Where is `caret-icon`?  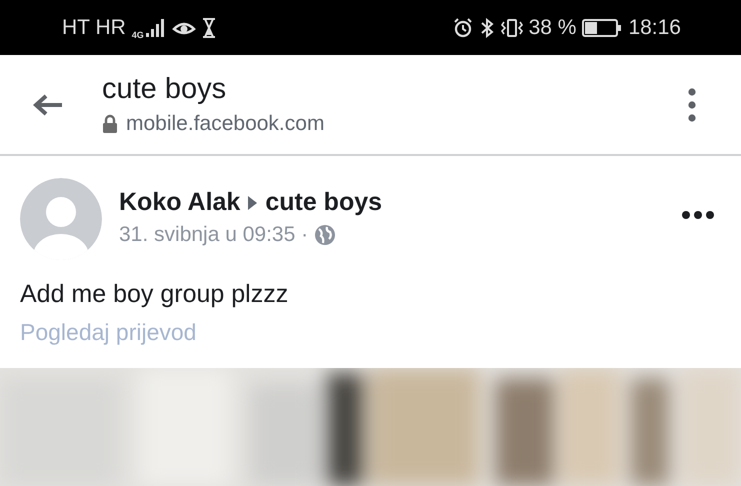
caret-icon is located at coordinates (253, 203).